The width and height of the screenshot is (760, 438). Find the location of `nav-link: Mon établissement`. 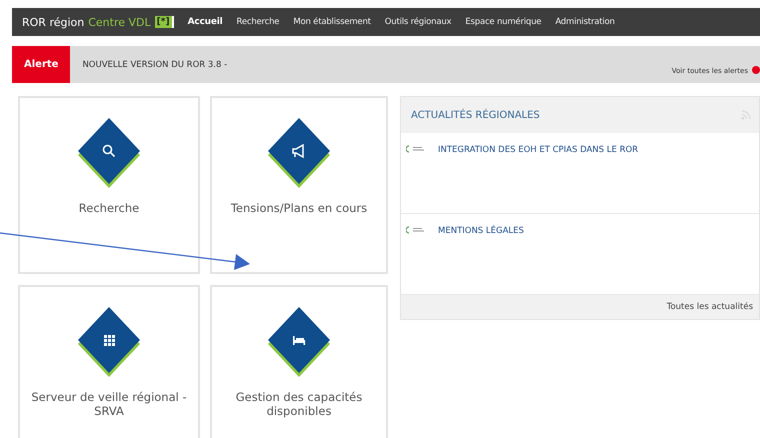

nav-link: Mon établissement is located at coordinates (332, 22).